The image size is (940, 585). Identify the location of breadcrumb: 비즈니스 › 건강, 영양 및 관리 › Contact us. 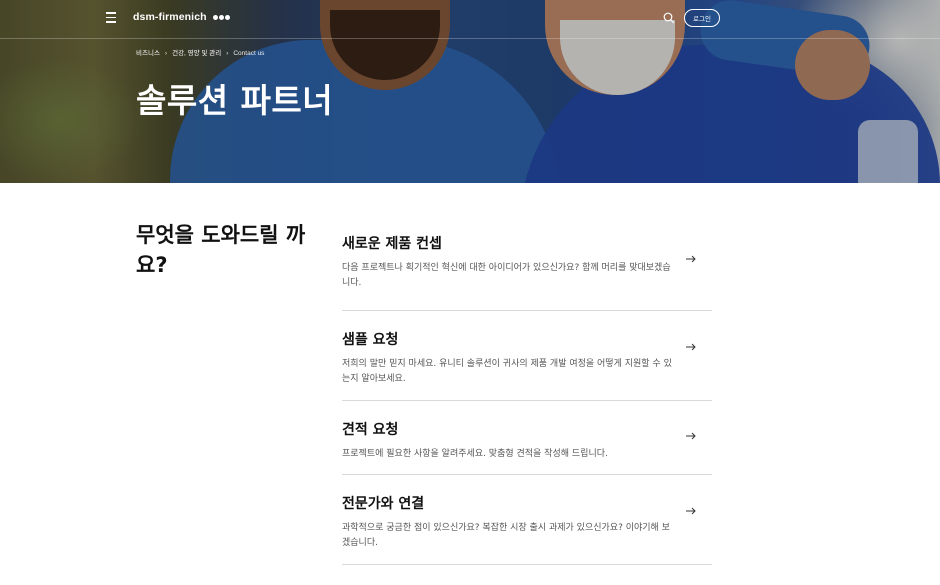
(200, 52).